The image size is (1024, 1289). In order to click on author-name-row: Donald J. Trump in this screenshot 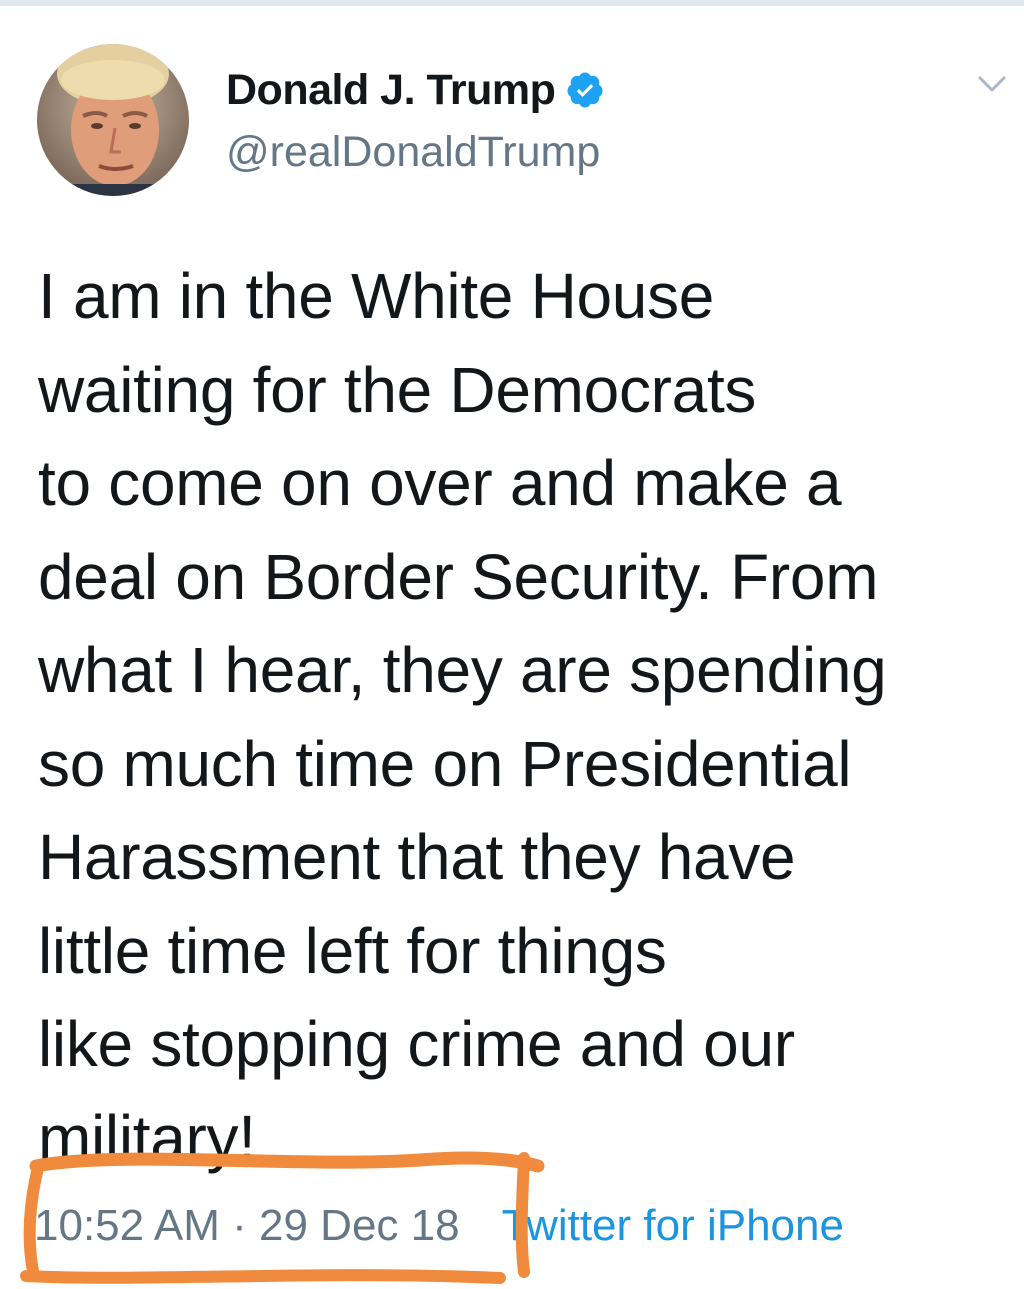, I will do `click(415, 90)`.